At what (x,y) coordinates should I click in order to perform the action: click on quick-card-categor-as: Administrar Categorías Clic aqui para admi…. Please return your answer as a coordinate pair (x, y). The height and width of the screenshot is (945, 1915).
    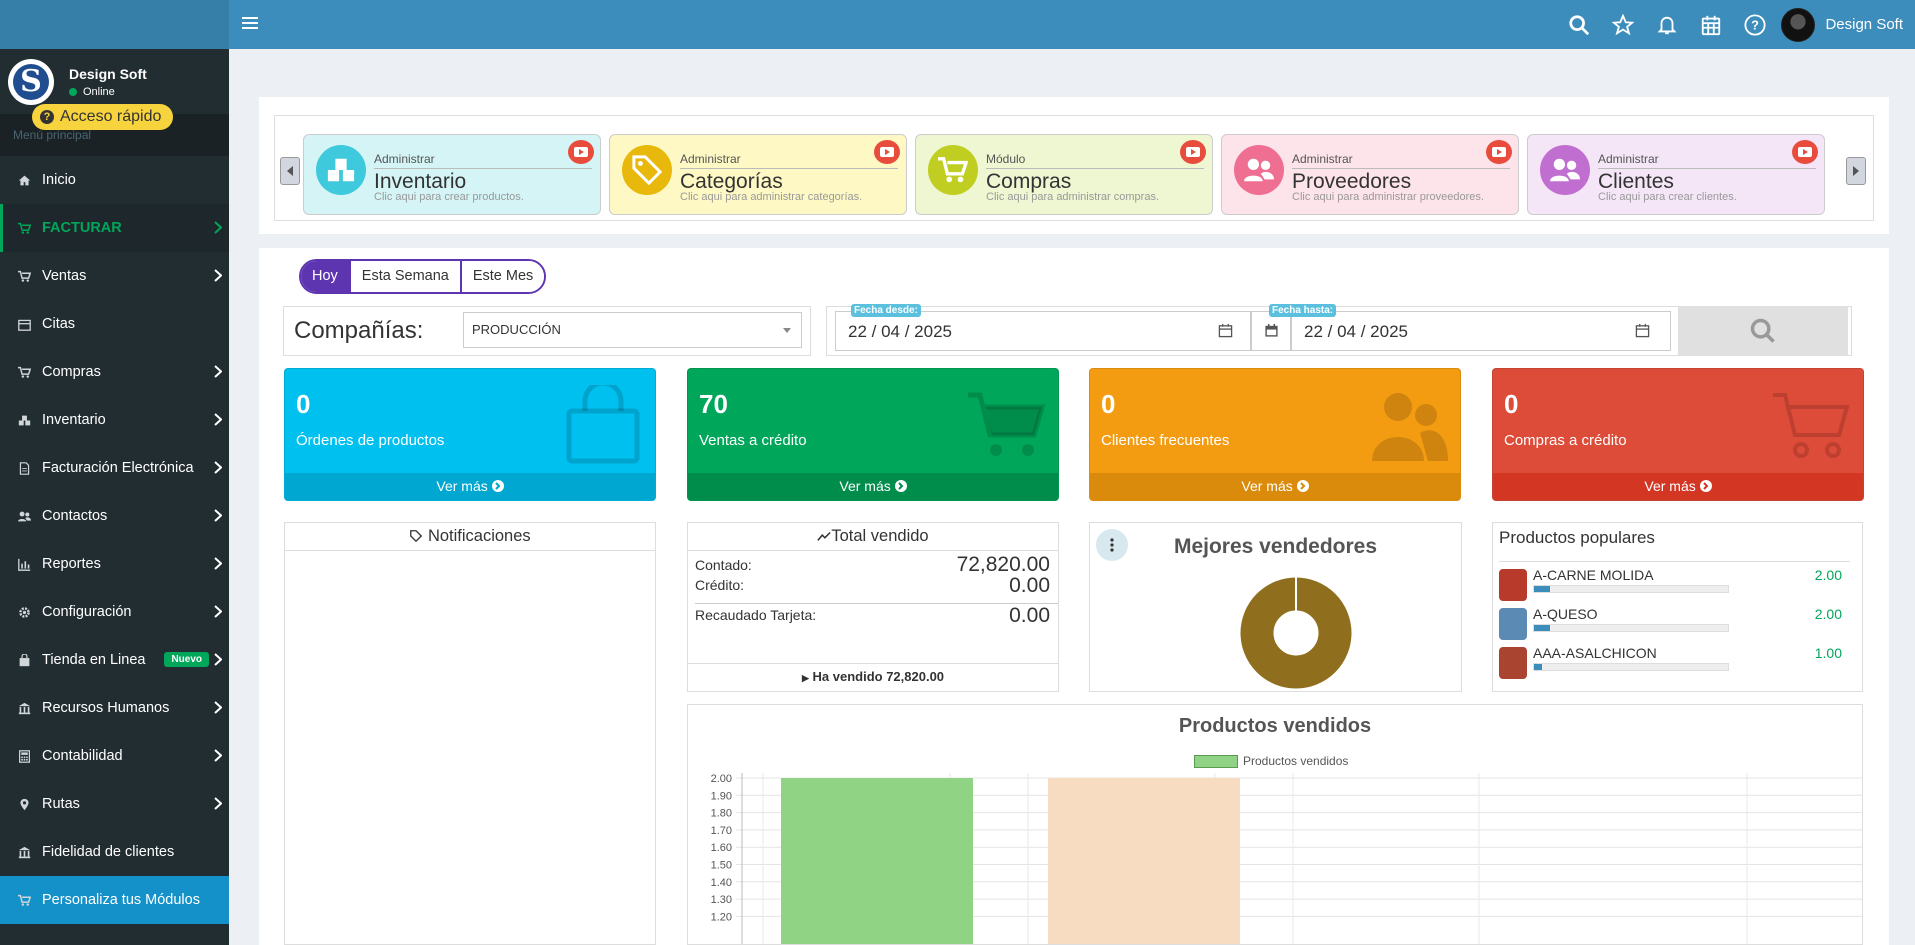
    Looking at the image, I should click on (758, 174).